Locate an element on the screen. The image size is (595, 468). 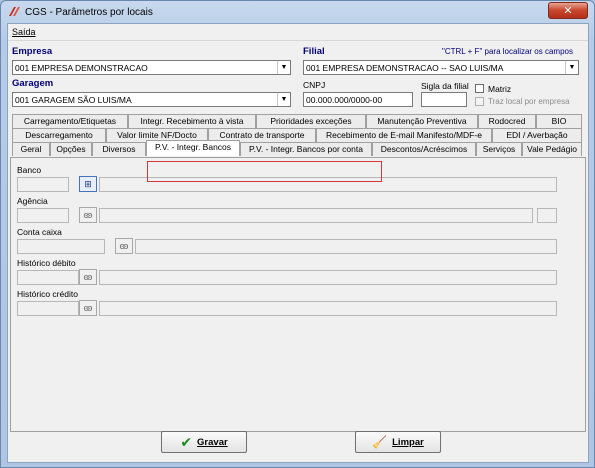
tab-prioridades-excecoes: Prioridades exceções is located at coordinates (311, 121).